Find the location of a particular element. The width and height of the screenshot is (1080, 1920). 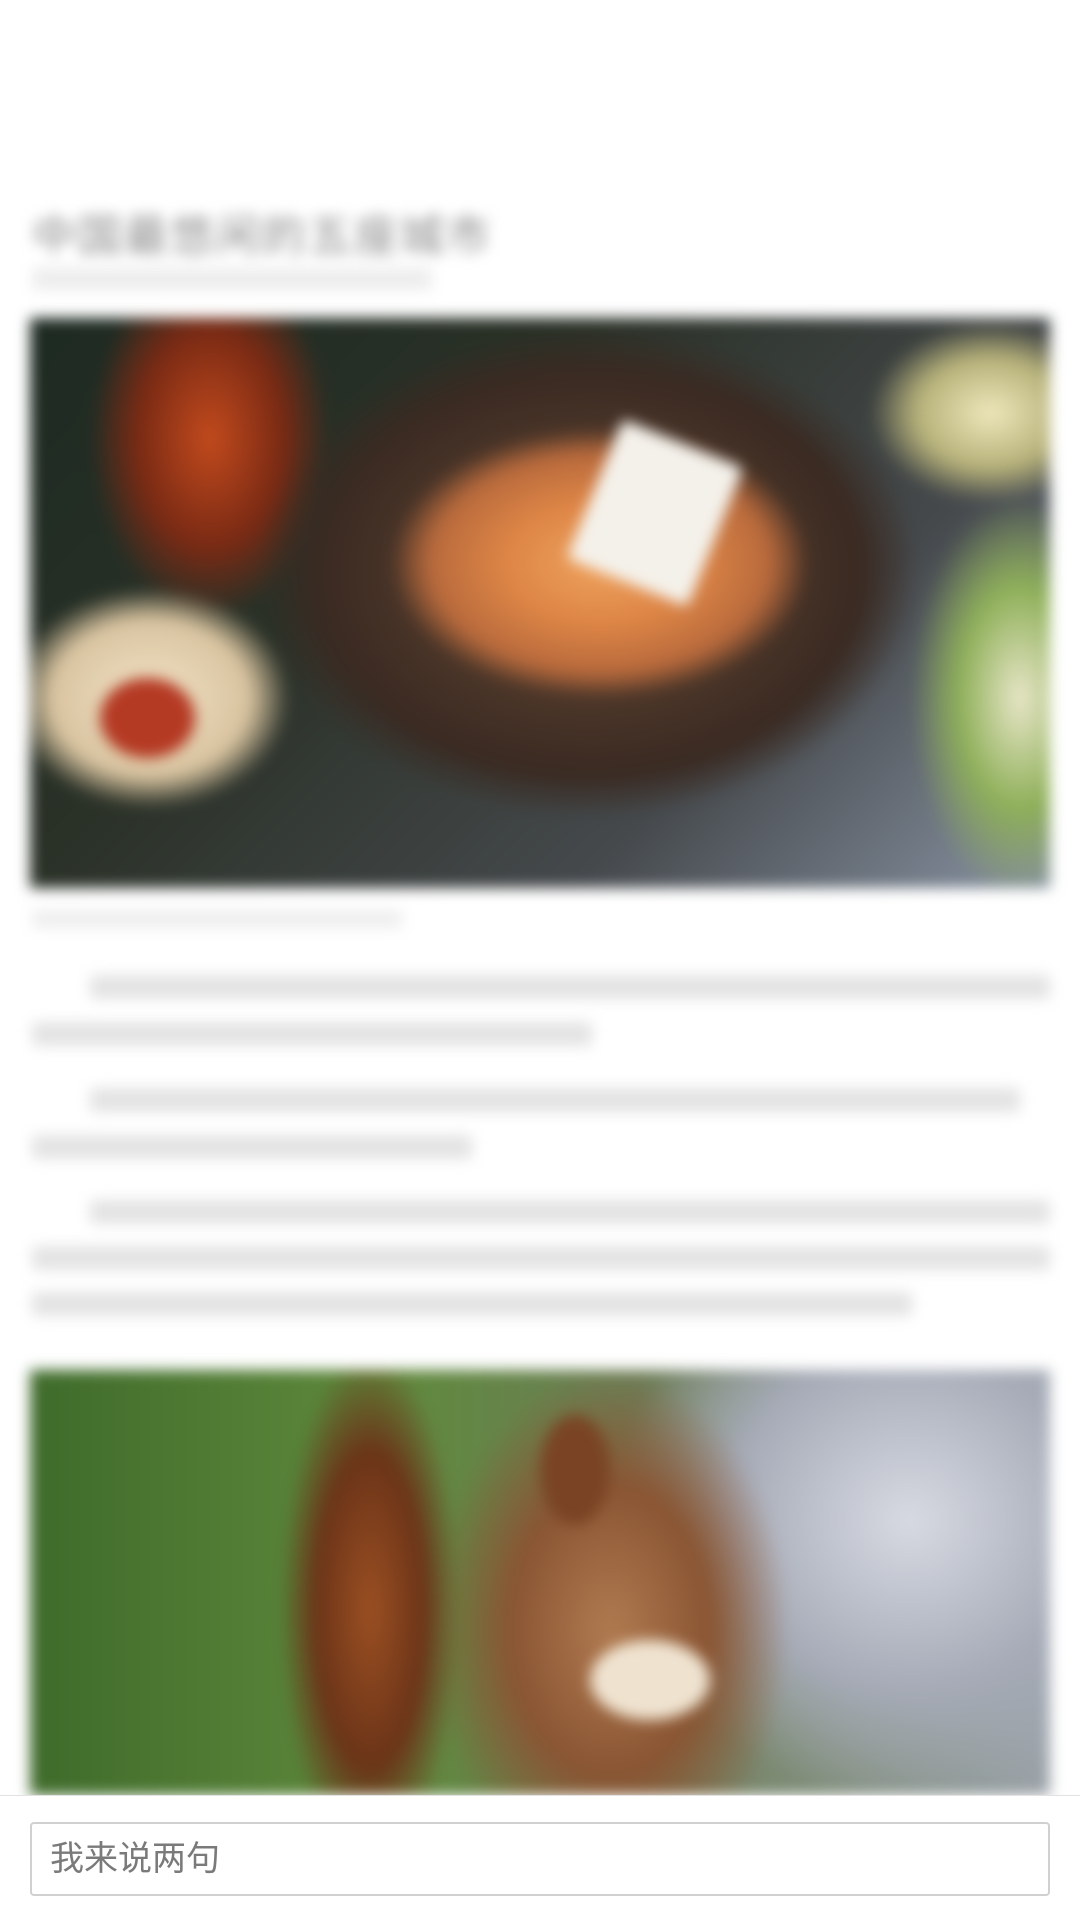

squirrel-belly is located at coordinates (650, 1680).